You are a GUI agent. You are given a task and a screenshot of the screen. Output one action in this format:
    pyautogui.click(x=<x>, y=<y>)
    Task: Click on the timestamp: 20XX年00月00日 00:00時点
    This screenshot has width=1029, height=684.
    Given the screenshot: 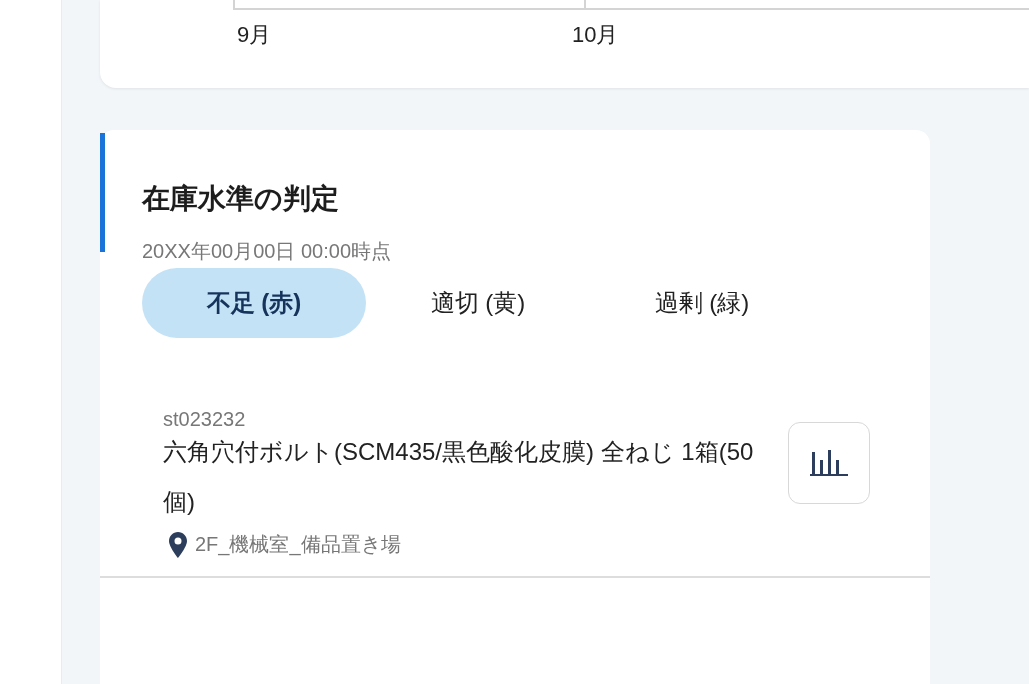 What is the action you would take?
    pyautogui.click(x=267, y=250)
    